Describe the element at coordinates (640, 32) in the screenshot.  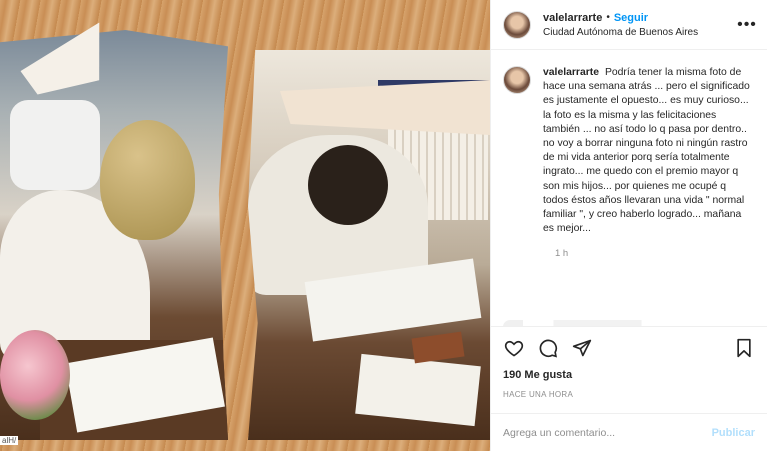
I see `location-link: Ciudad Autónoma de Buenos Aires` at that location.